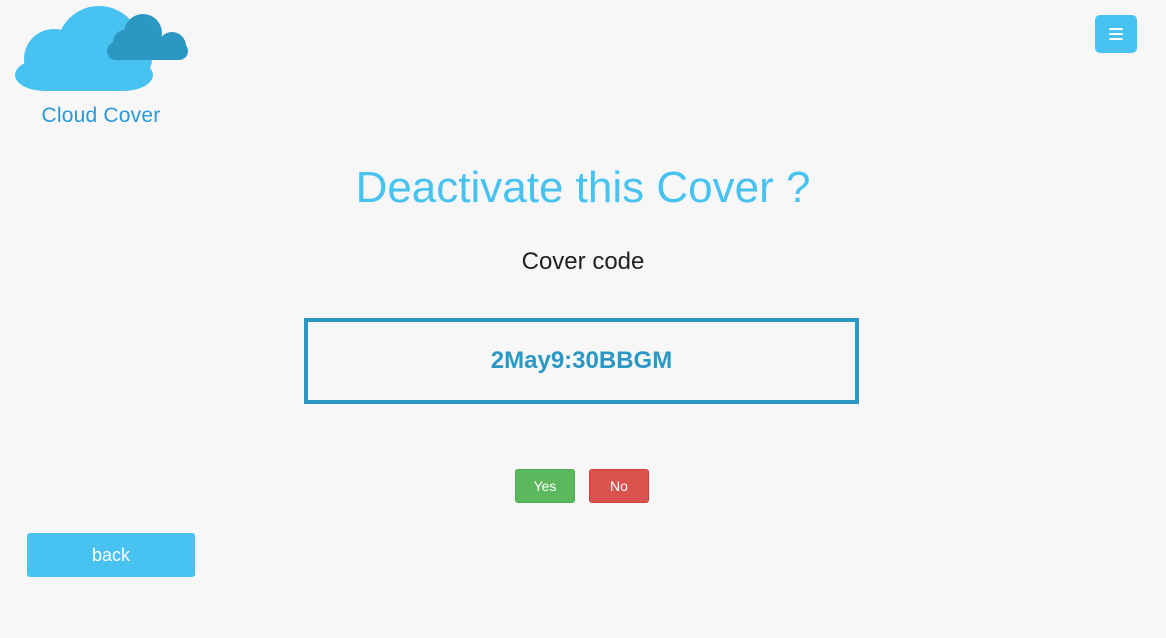  What do you see at coordinates (101, 48) in the screenshot?
I see `cloud-icon` at bounding box center [101, 48].